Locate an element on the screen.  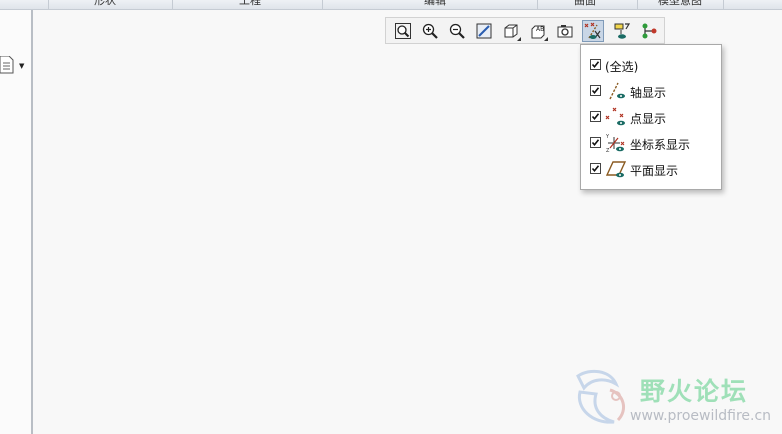
annotation-display-icon is located at coordinates (622, 31).